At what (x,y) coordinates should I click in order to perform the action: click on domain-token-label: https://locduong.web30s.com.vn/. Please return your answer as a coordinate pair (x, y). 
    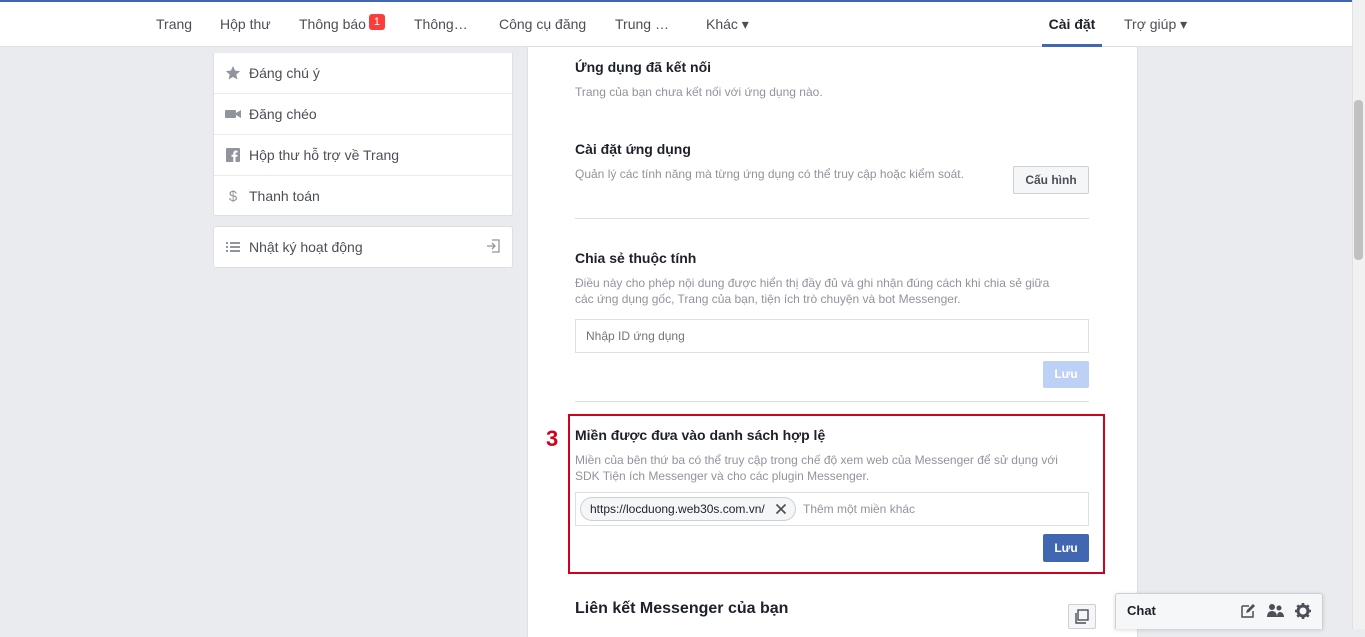
    Looking at the image, I should click on (677, 509).